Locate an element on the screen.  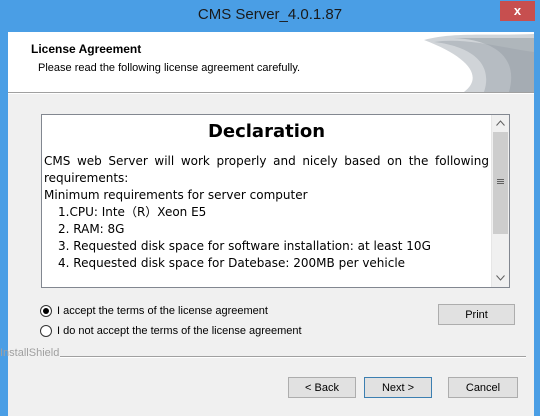
close-button: x is located at coordinates (517, 11).